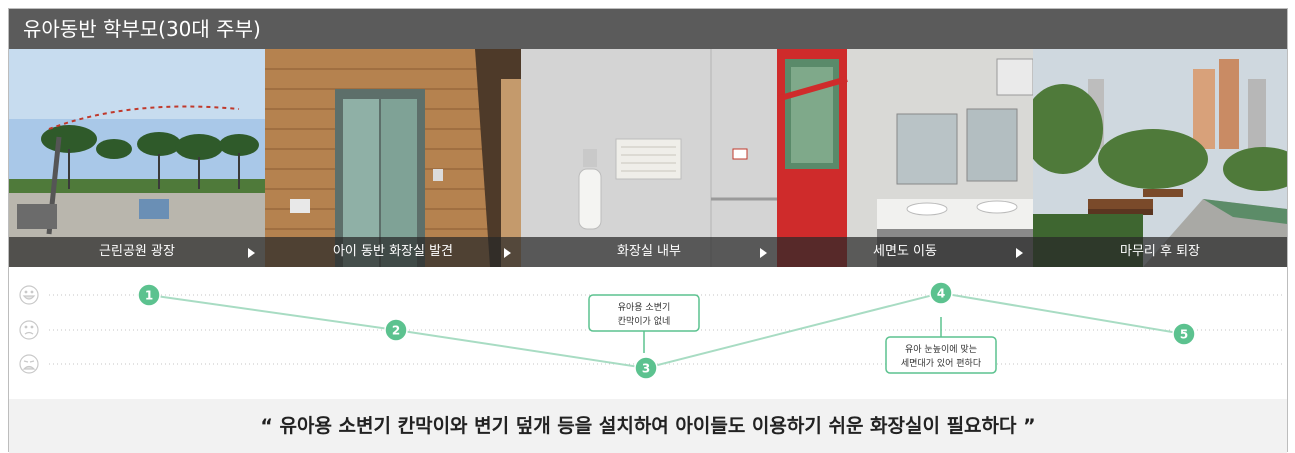  I want to click on neutral-face-icon, so click(29, 330).